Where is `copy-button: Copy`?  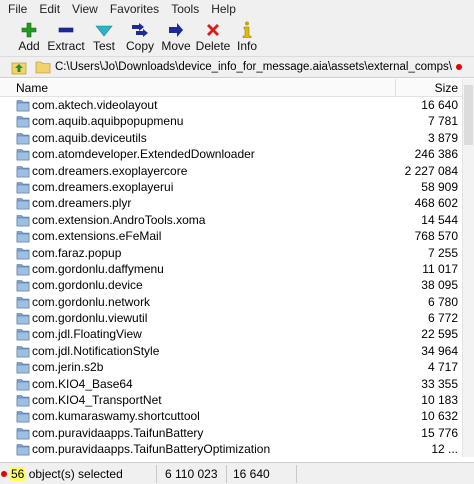 copy-button: Copy is located at coordinates (140, 37).